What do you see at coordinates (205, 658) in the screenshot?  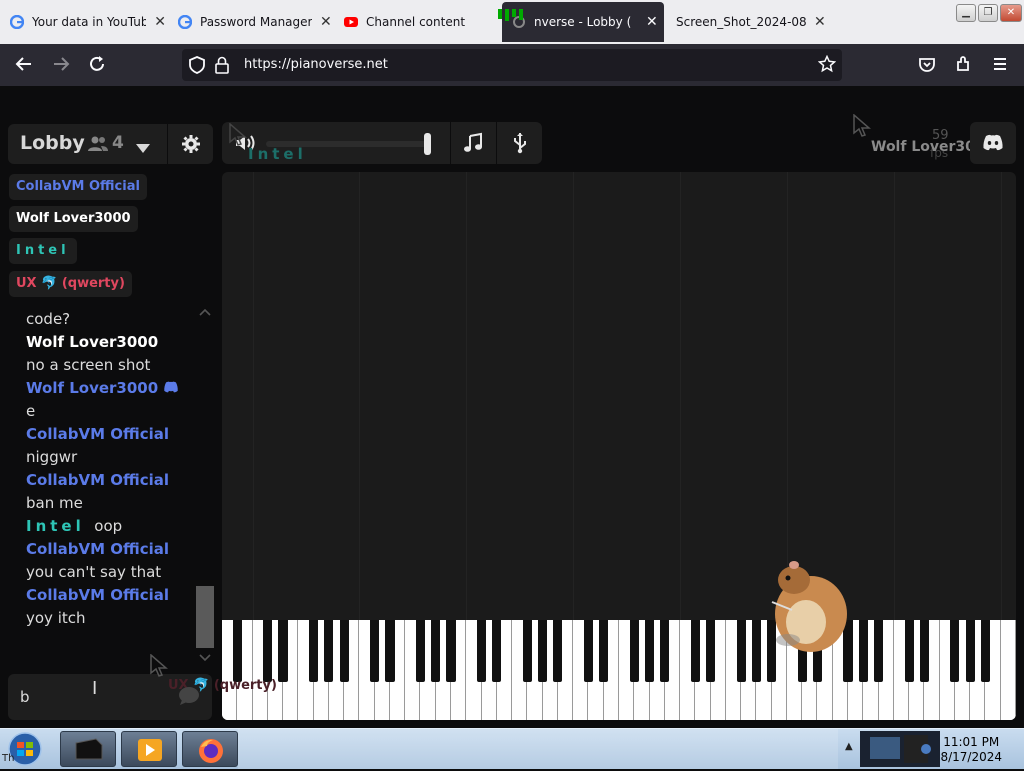 I see `scroll-down-icon` at bounding box center [205, 658].